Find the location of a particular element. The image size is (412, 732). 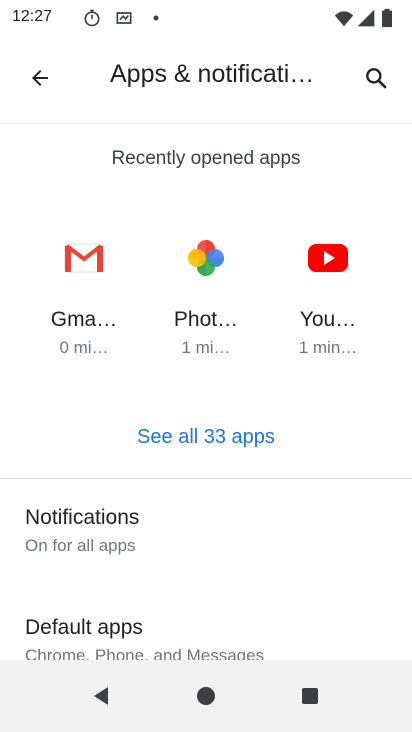

list-item-subtitle: On for all apps is located at coordinates (80, 545).